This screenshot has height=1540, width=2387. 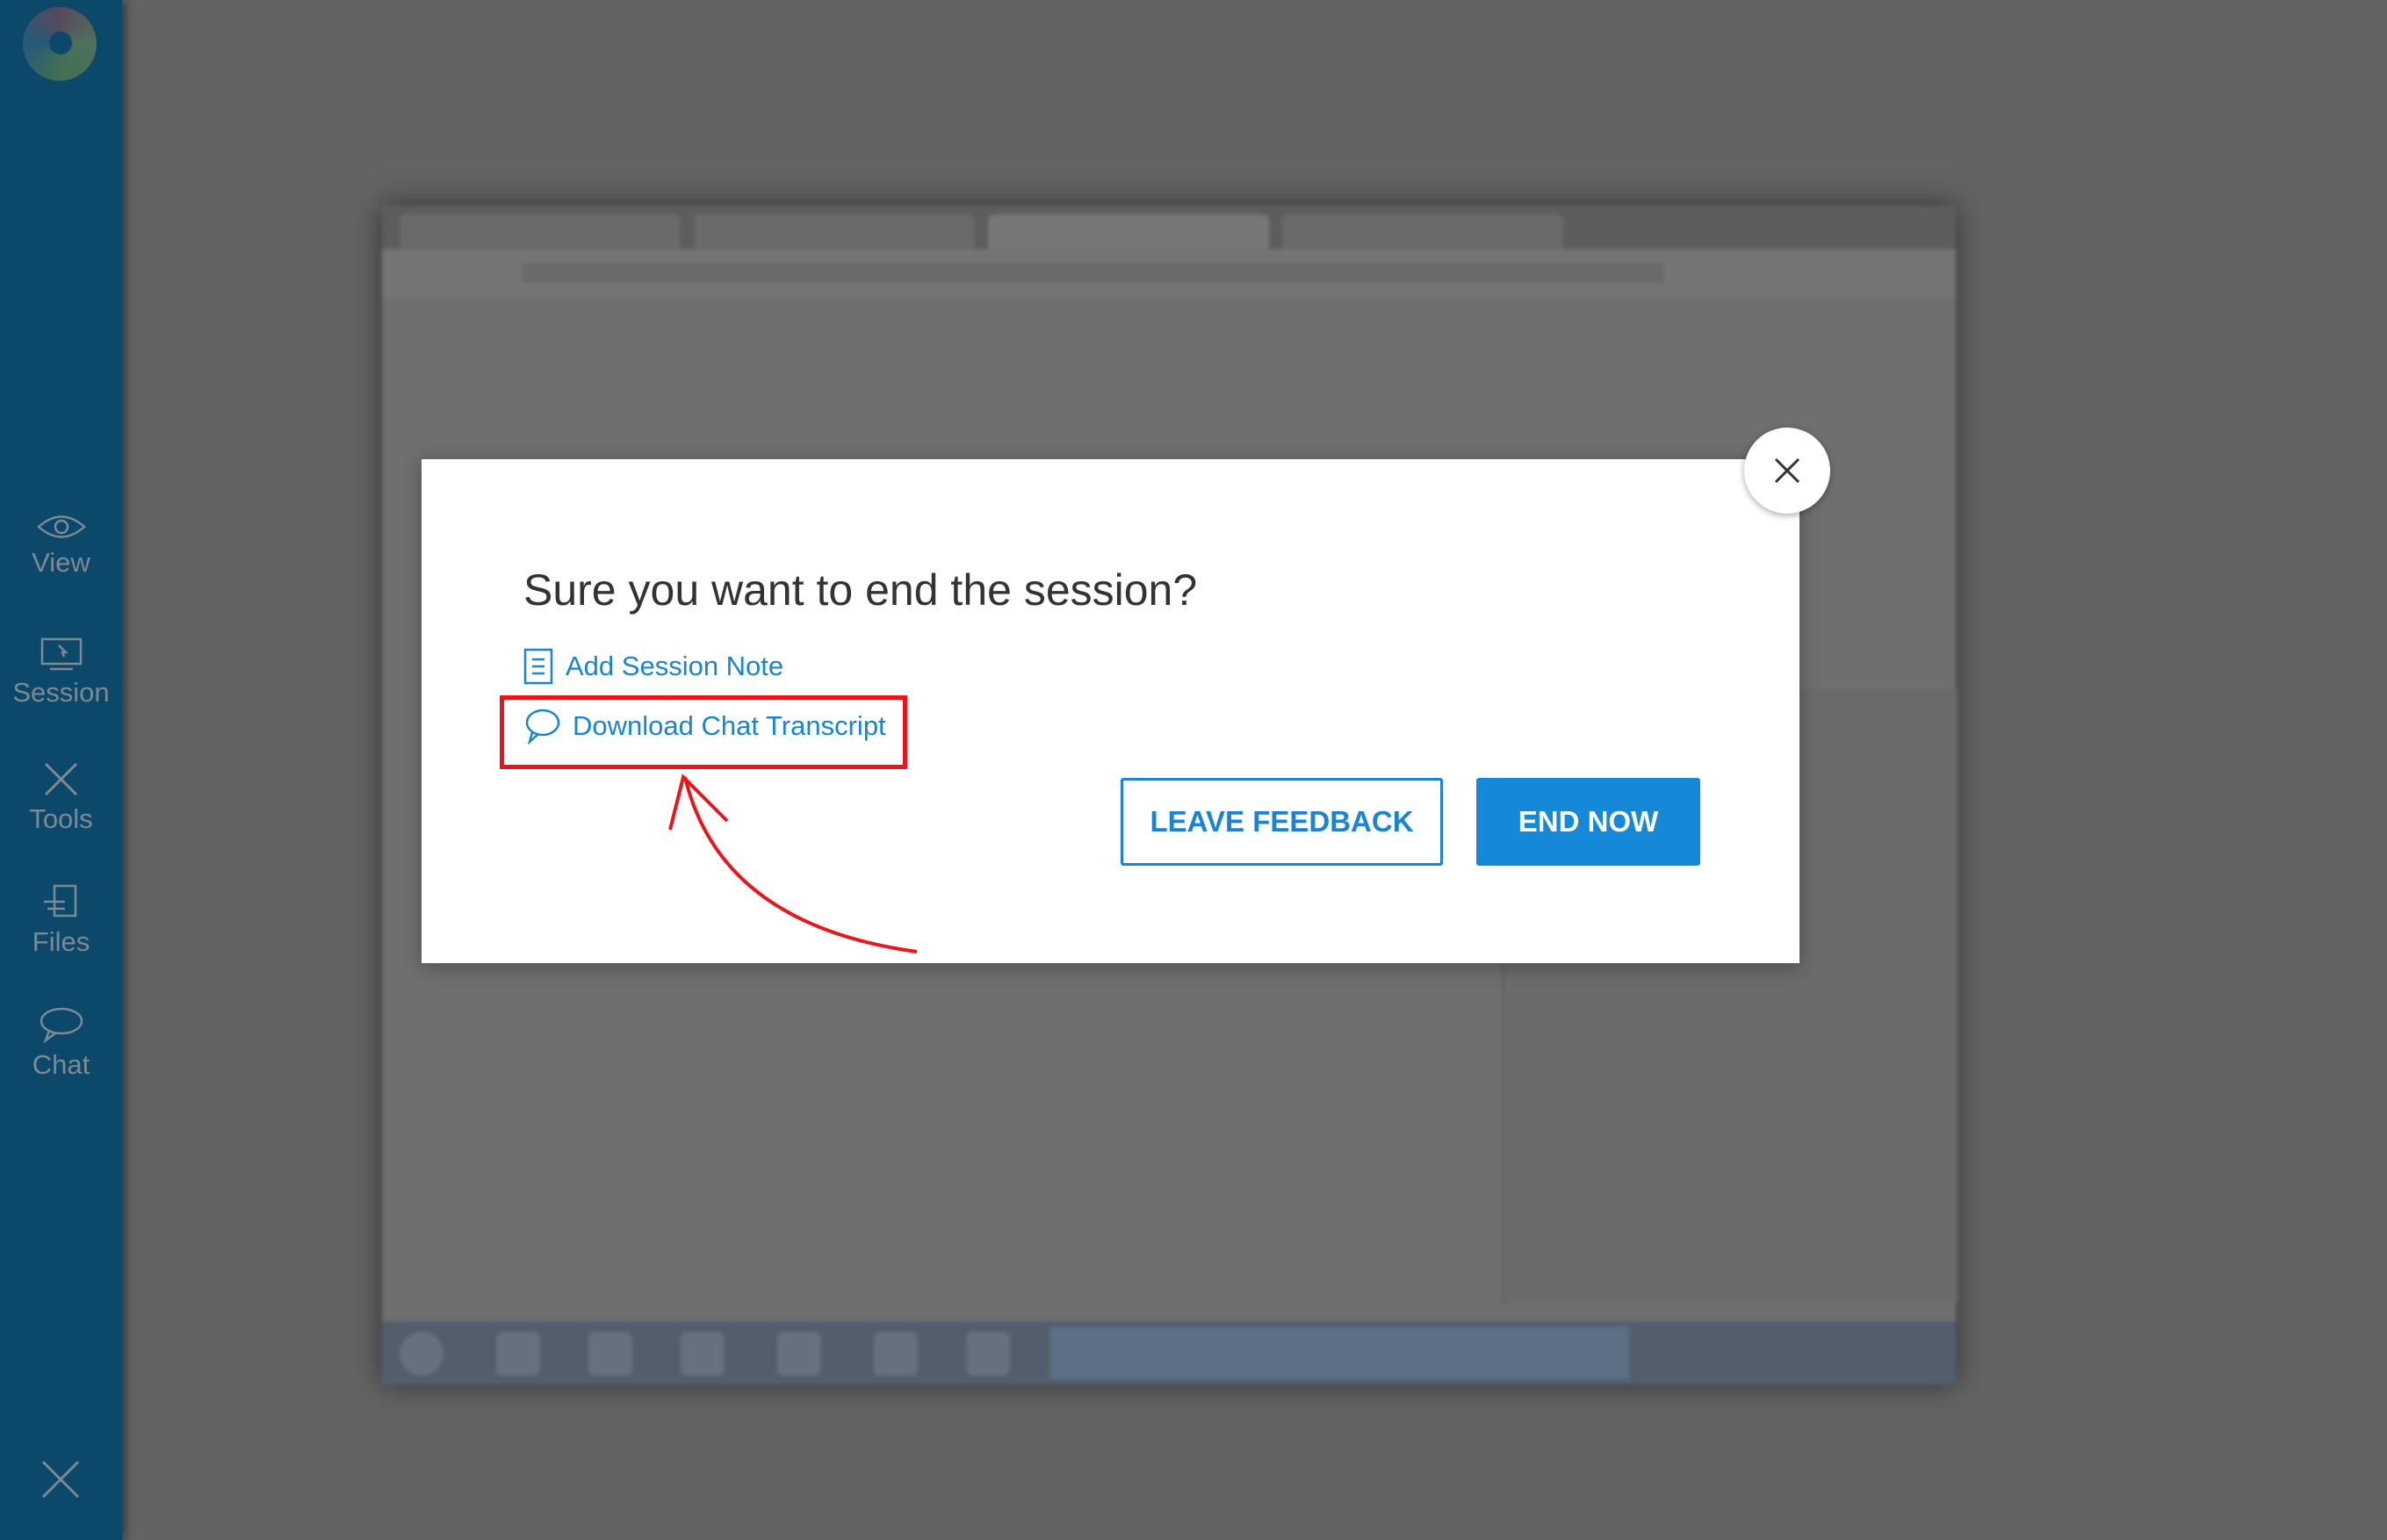 I want to click on add-session-note-link: Add Session Note, so click(x=653, y=666).